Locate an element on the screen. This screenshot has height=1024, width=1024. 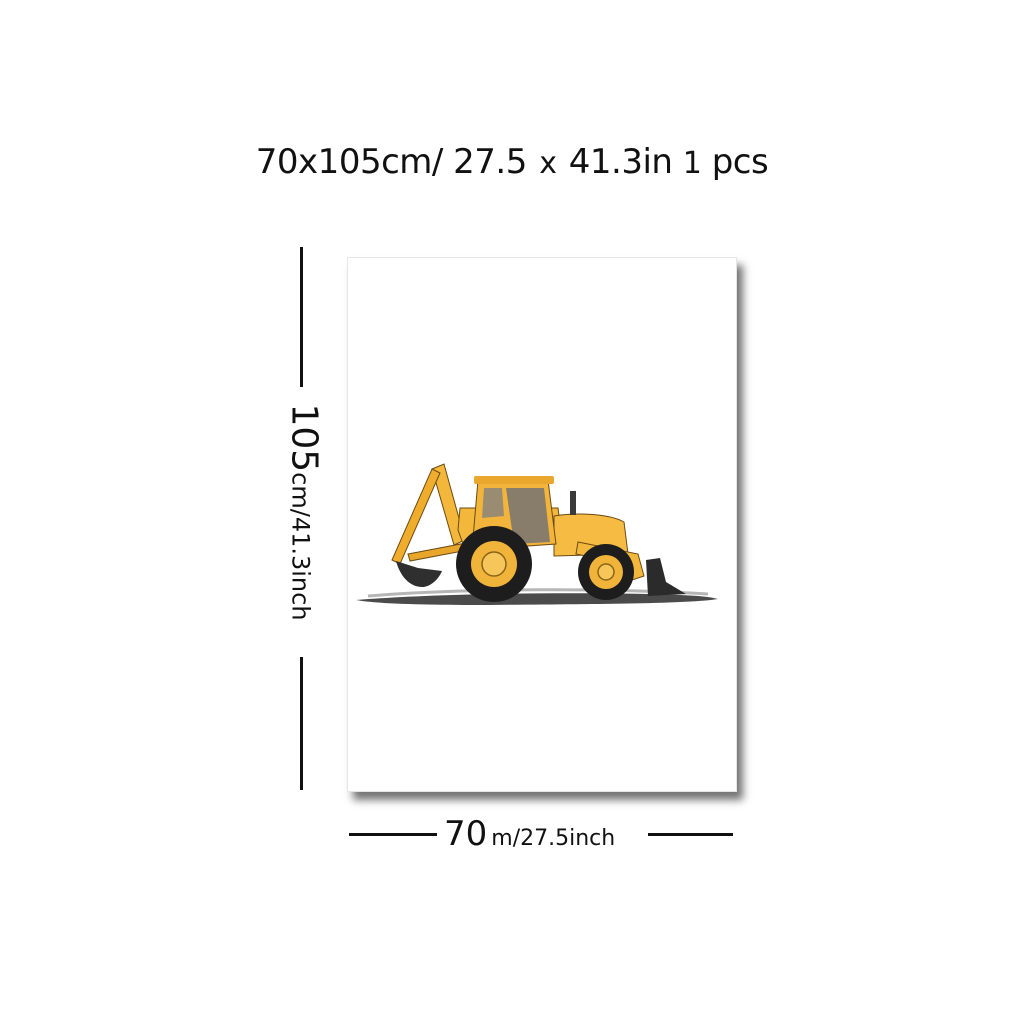
width-dimension-label: 70 m/27.5inch is located at coordinates (529, 836).